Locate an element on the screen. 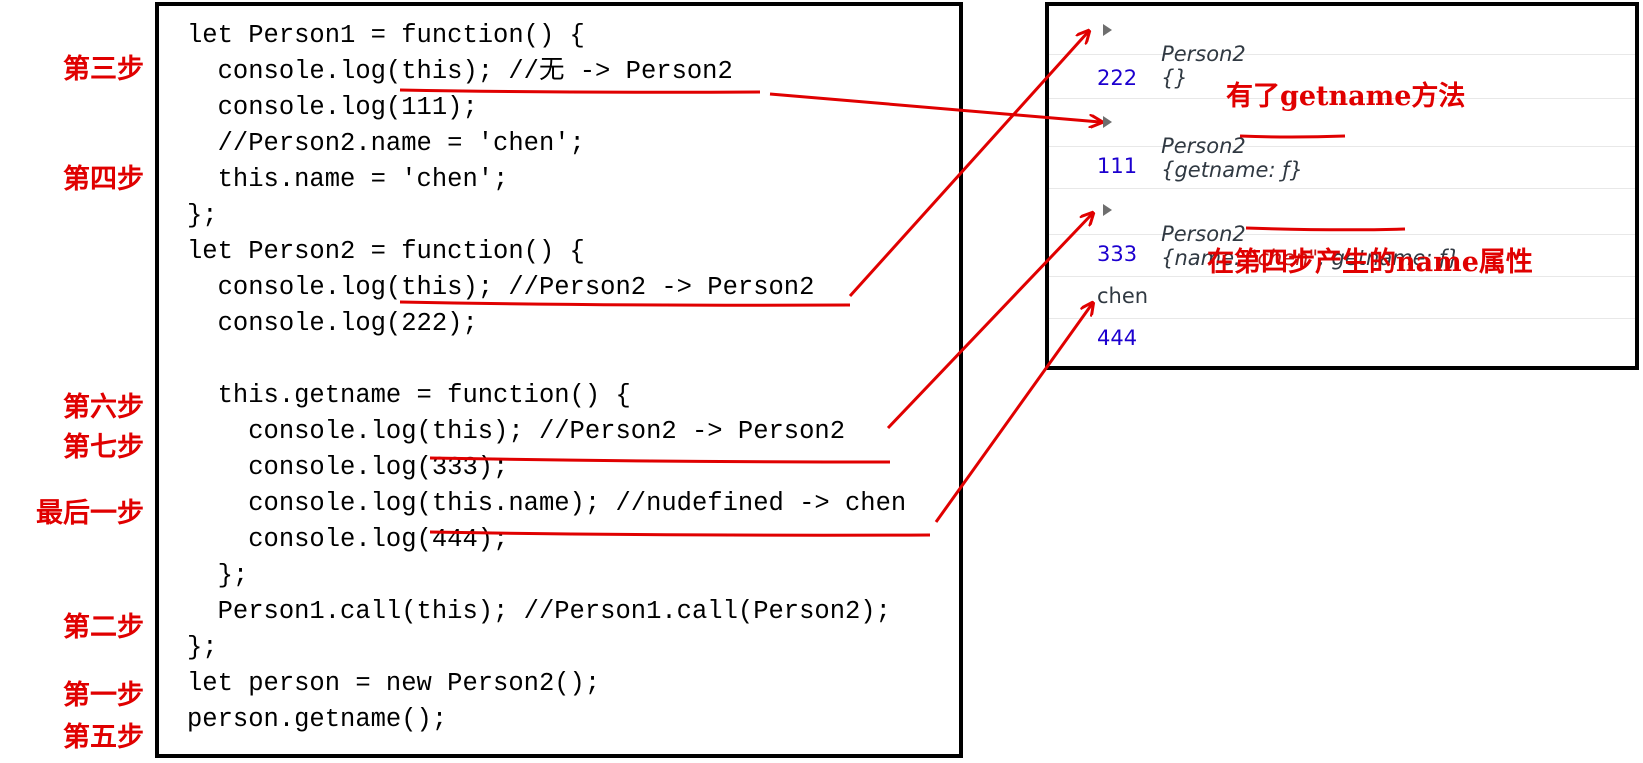 This screenshot has height=763, width=1643. arrow-thisname-to-chen is located at coordinates (1013, 413).